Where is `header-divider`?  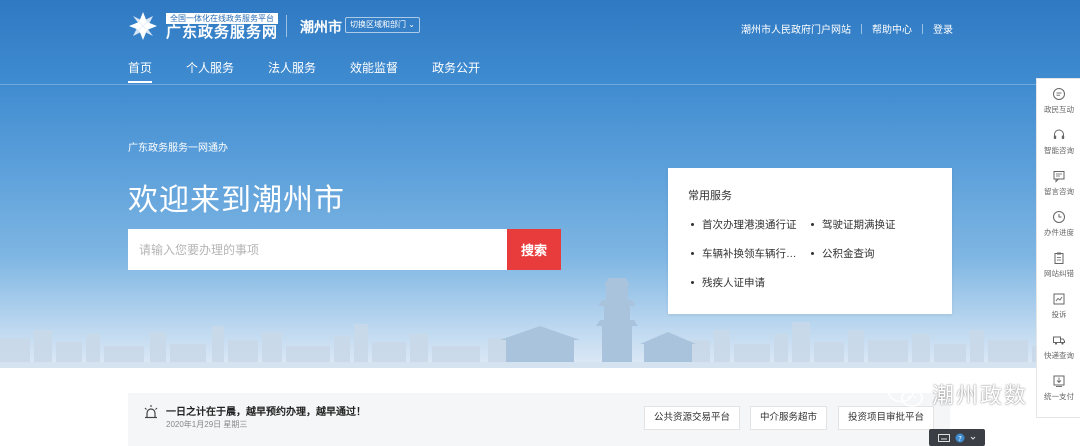 header-divider is located at coordinates (286, 26).